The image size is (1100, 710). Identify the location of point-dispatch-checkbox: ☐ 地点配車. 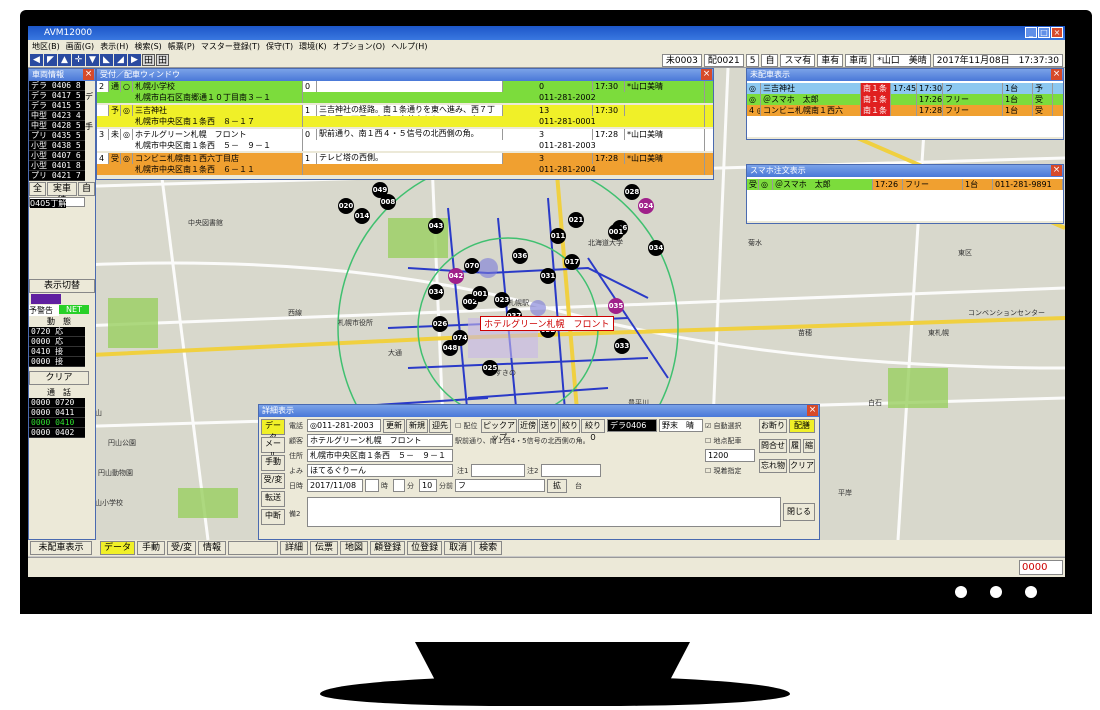
(723, 441).